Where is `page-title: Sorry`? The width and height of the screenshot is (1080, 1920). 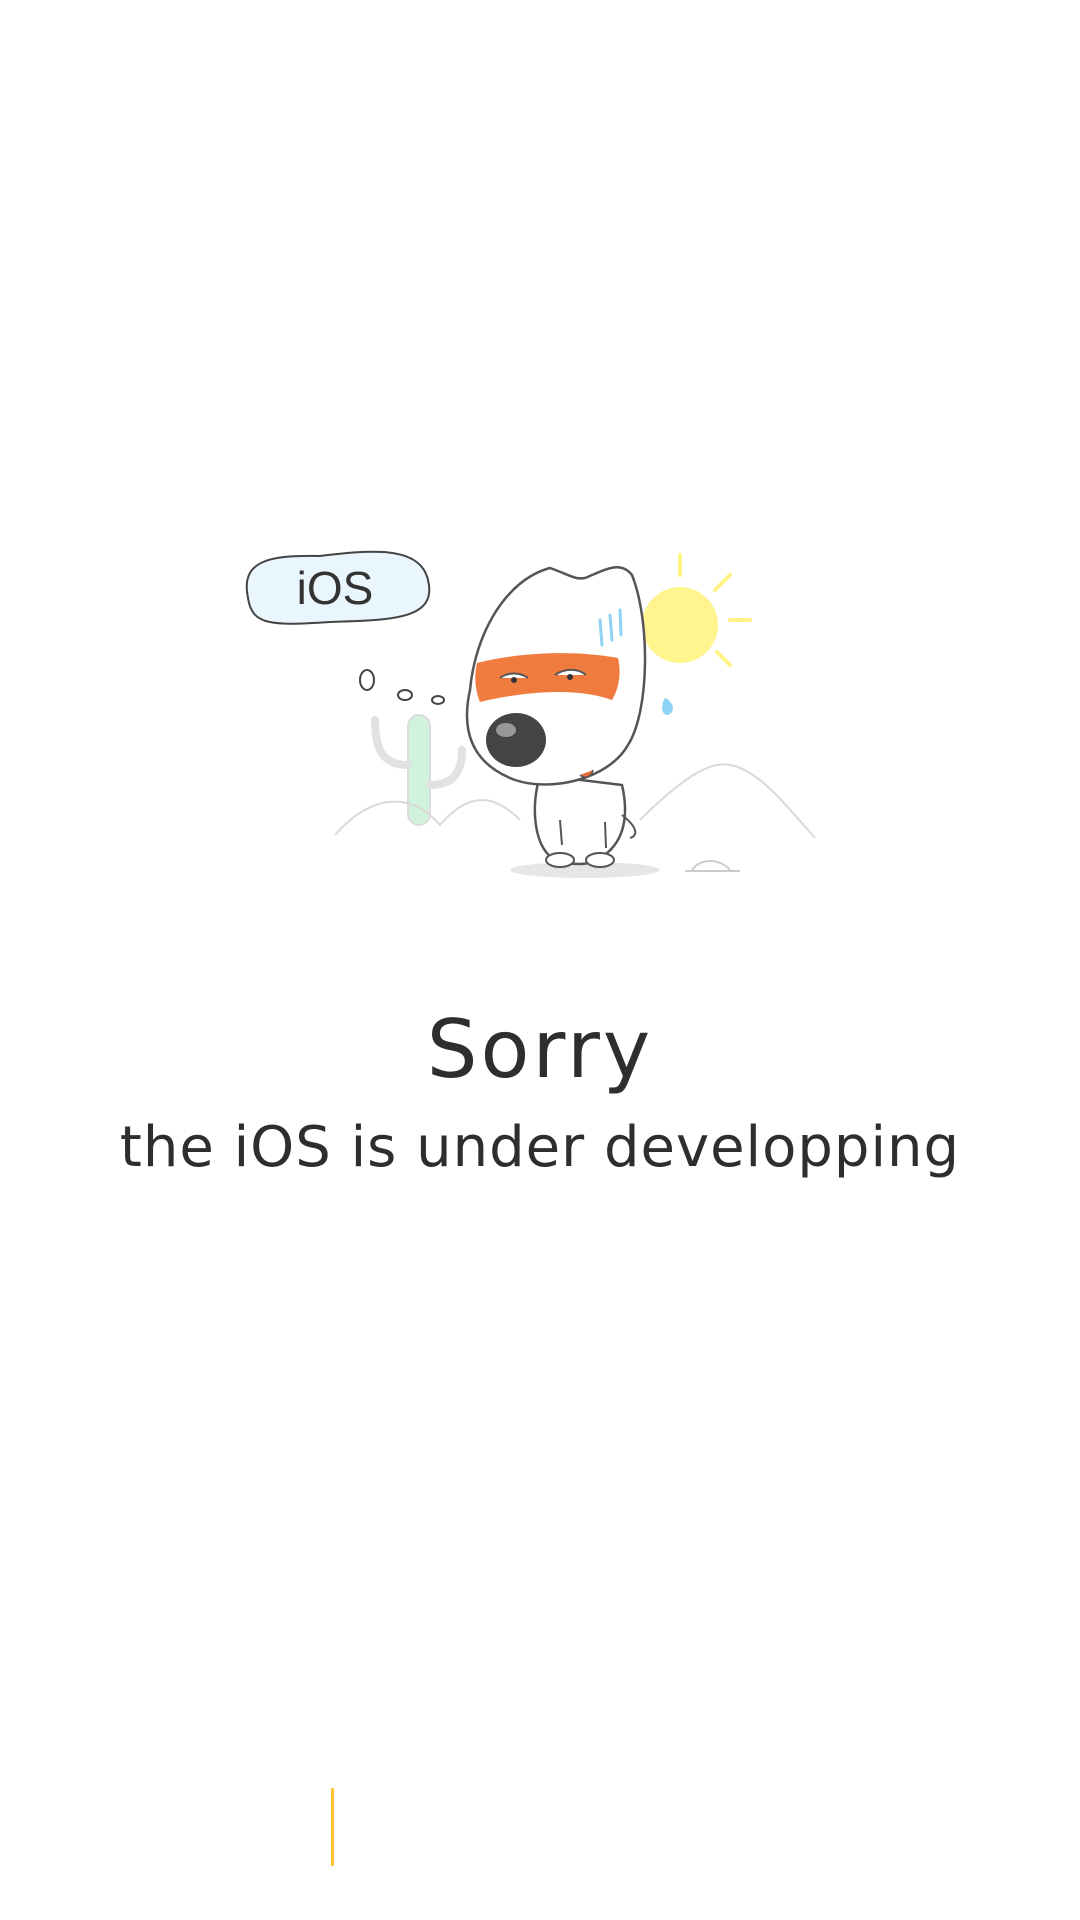
page-title: Sorry is located at coordinates (540, 1049).